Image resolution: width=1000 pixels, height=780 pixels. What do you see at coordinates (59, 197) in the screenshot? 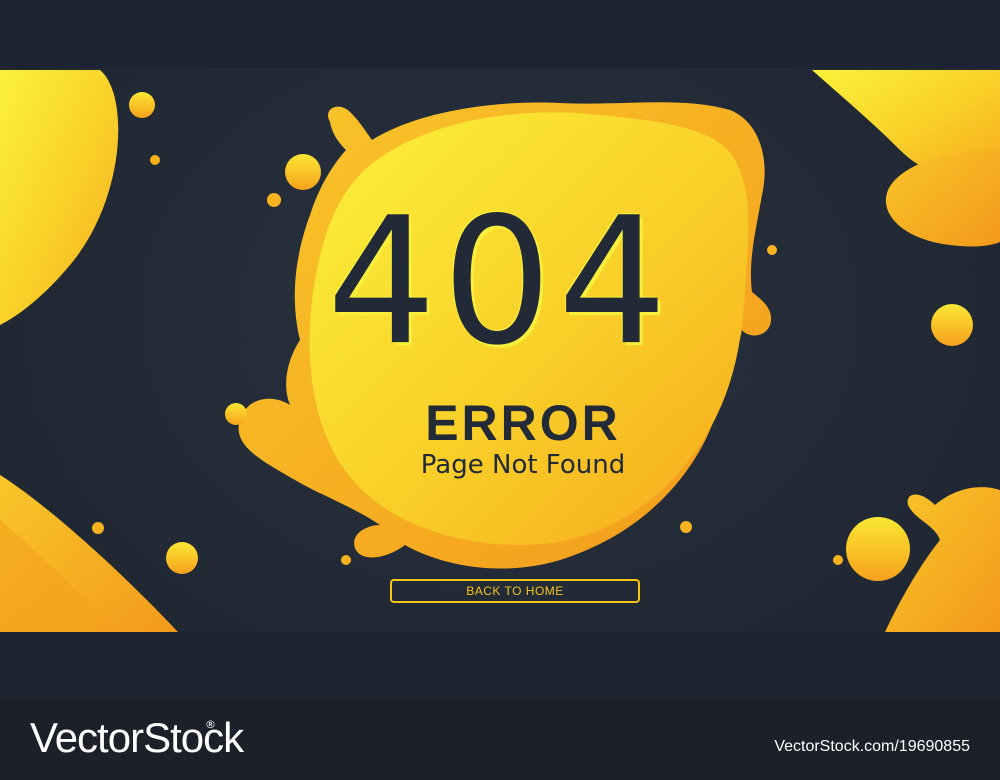
I see `corner-blob-top-left` at bounding box center [59, 197].